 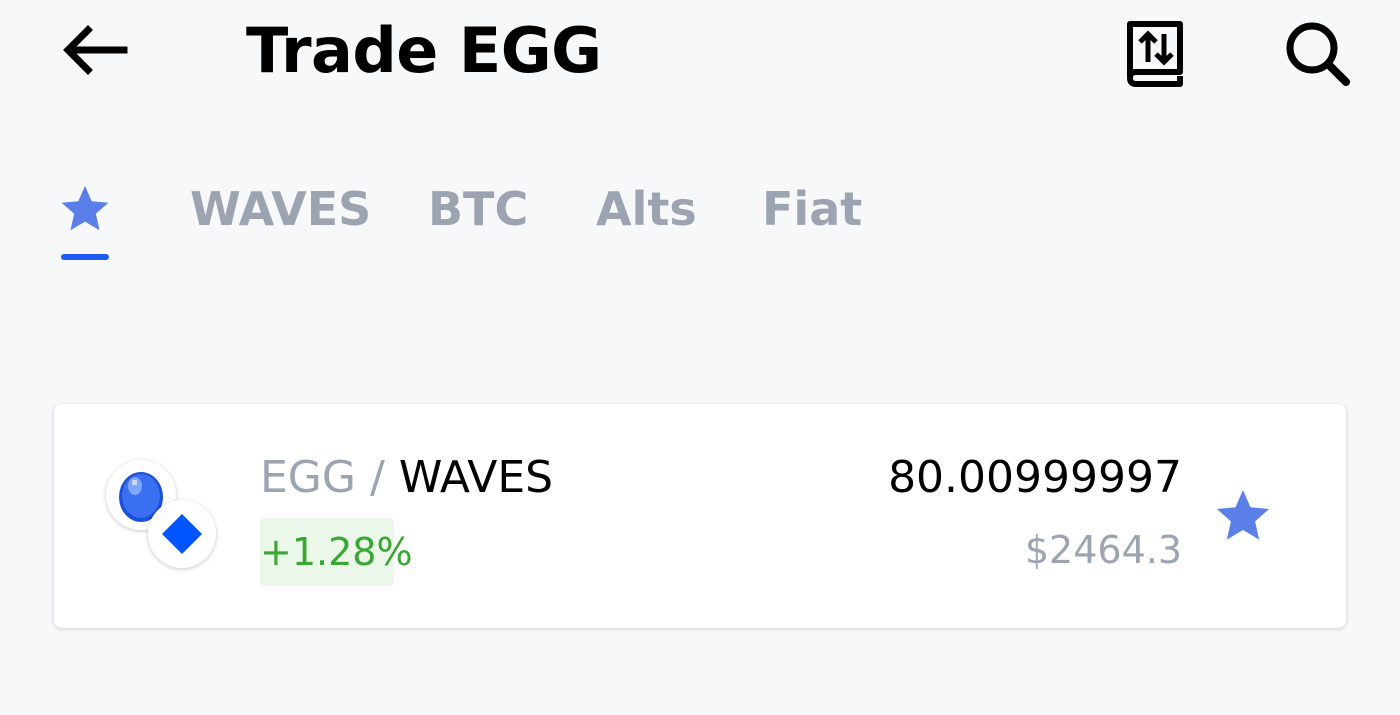 I want to click on trade-history-icon, so click(x=1155, y=54).